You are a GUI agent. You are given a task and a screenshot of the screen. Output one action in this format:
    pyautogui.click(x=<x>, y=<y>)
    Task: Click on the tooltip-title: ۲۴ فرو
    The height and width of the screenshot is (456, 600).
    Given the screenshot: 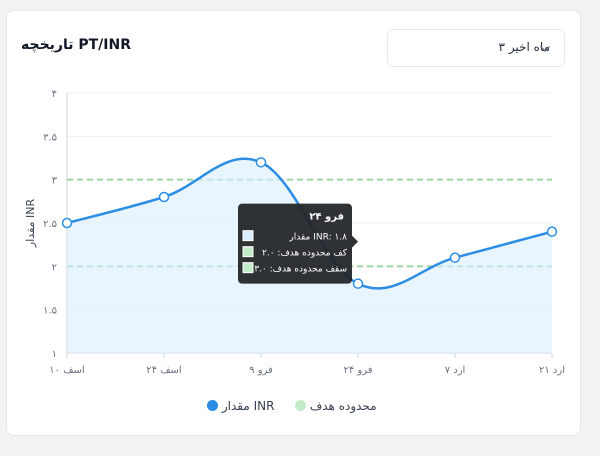 What is the action you would take?
    pyautogui.click(x=326, y=217)
    